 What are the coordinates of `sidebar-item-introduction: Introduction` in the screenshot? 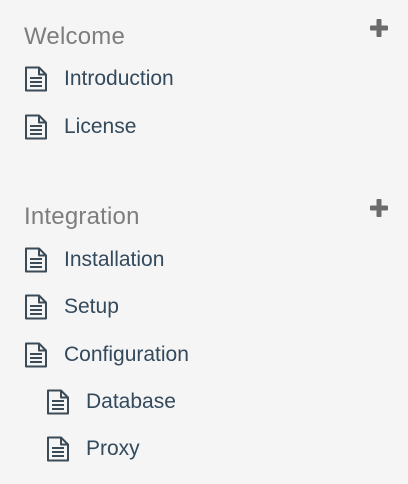 It's located at (99, 79).